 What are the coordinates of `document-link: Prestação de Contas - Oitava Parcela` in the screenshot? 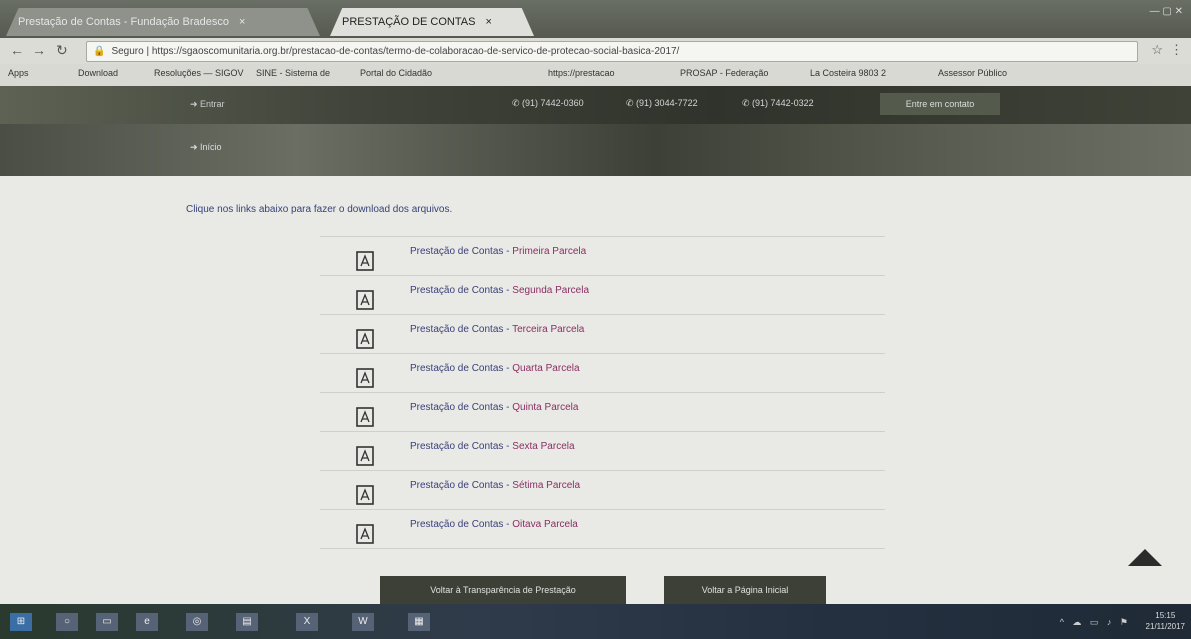 It's located at (494, 524).